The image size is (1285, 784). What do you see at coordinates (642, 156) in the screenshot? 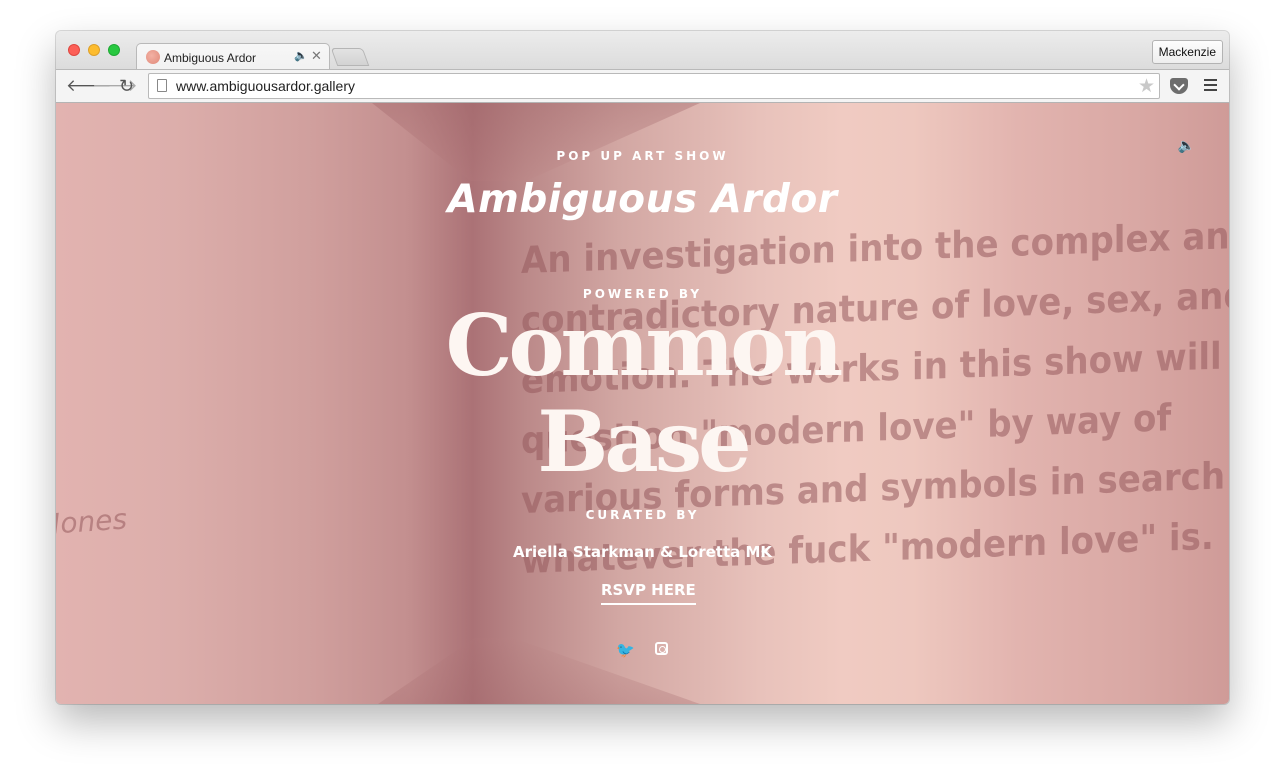
I see `eyebrow-label: POP UP ART SHOW` at bounding box center [642, 156].